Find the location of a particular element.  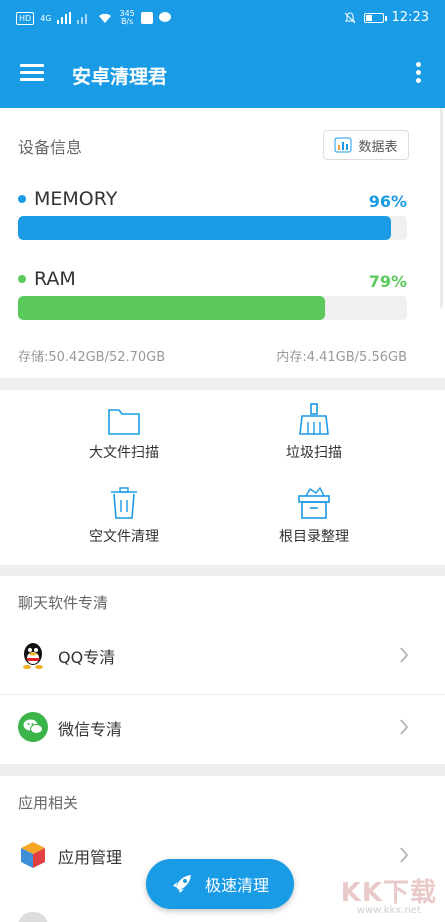

wechat-icon is located at coordinates (33, 727).